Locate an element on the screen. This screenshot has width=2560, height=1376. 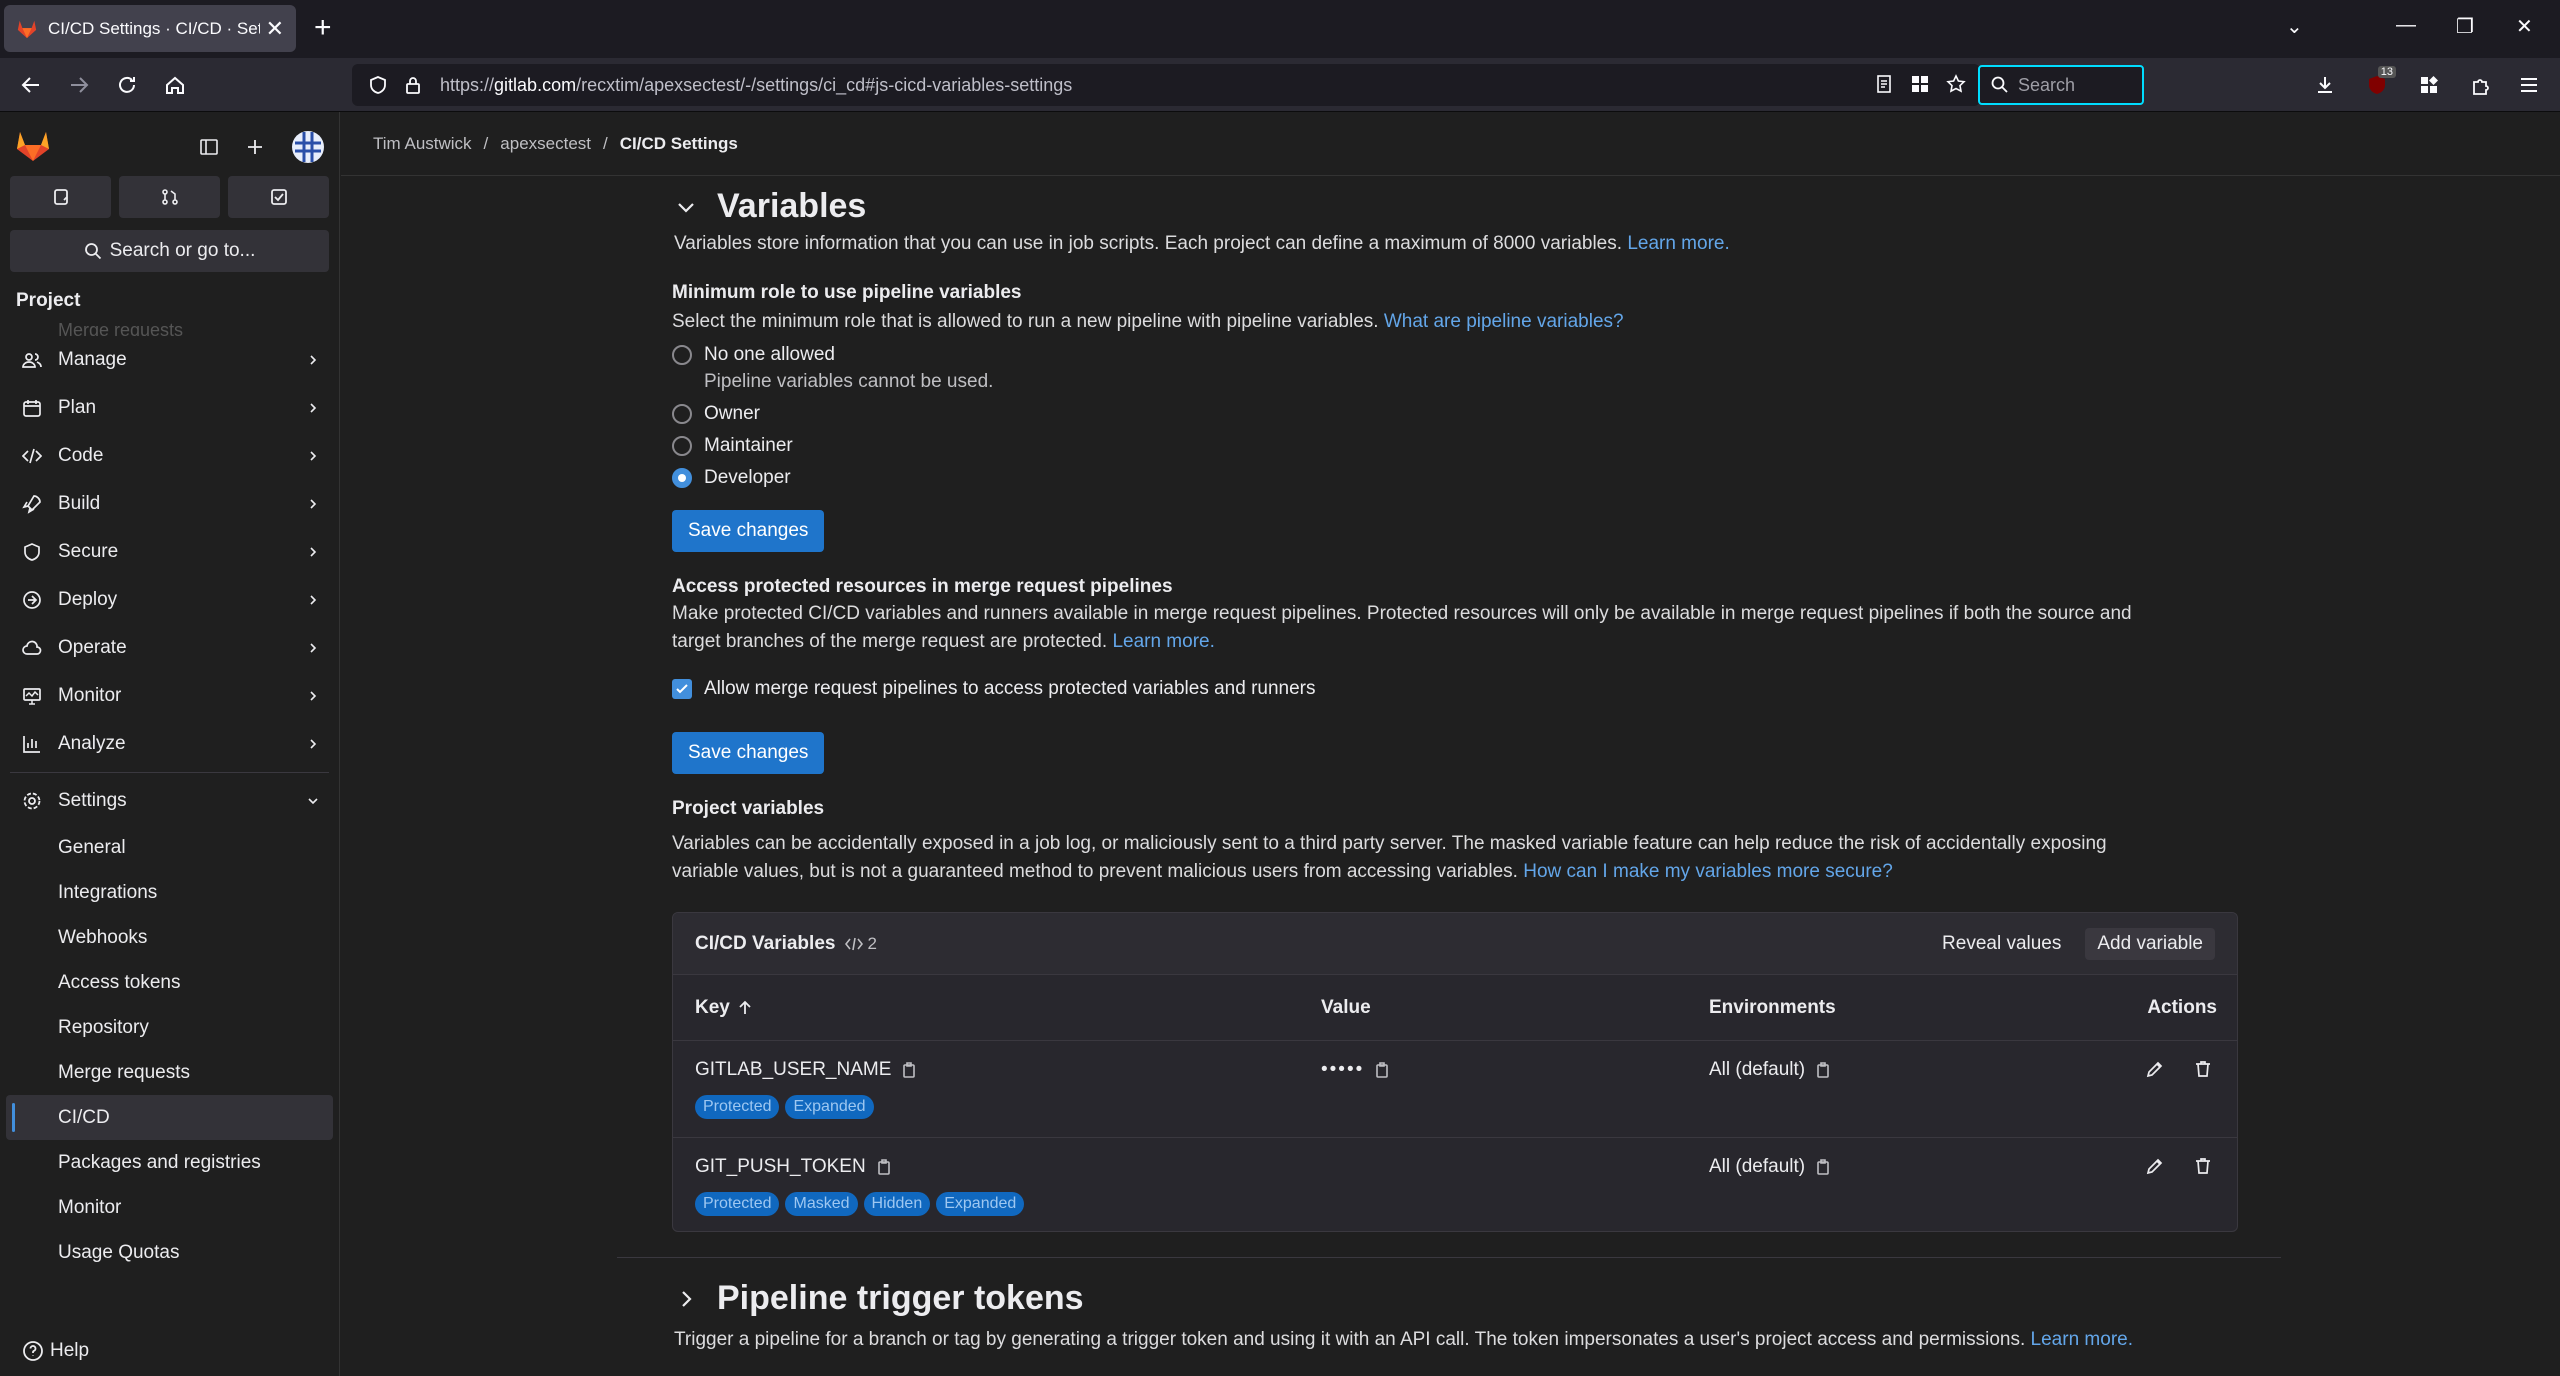
sidebar-item-build: Build is located at coordinates (169, 504).